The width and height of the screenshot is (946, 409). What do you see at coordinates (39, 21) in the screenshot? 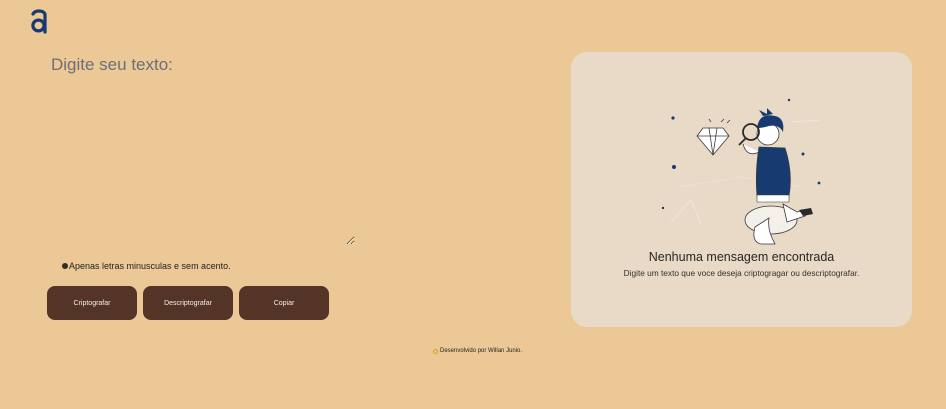
I see `logo-icon` at bounding box center [39, 21].